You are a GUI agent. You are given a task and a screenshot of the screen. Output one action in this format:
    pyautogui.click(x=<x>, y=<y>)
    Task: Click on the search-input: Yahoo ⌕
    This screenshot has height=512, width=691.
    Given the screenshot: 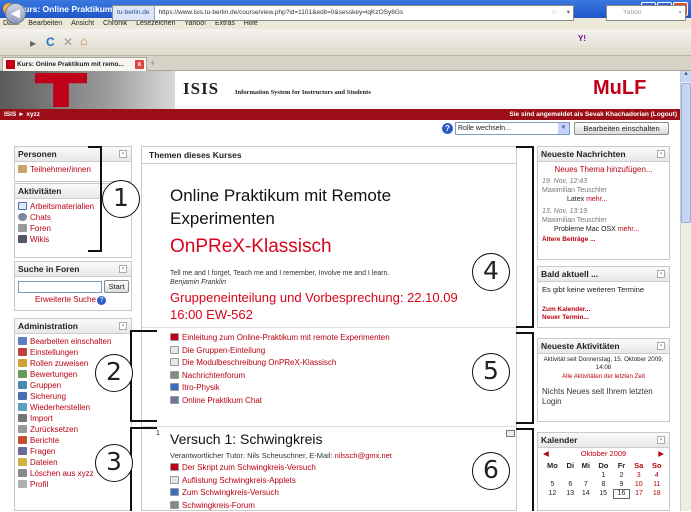 What is the action you would take?
    pyautogui.click(x=646, y=13)
    